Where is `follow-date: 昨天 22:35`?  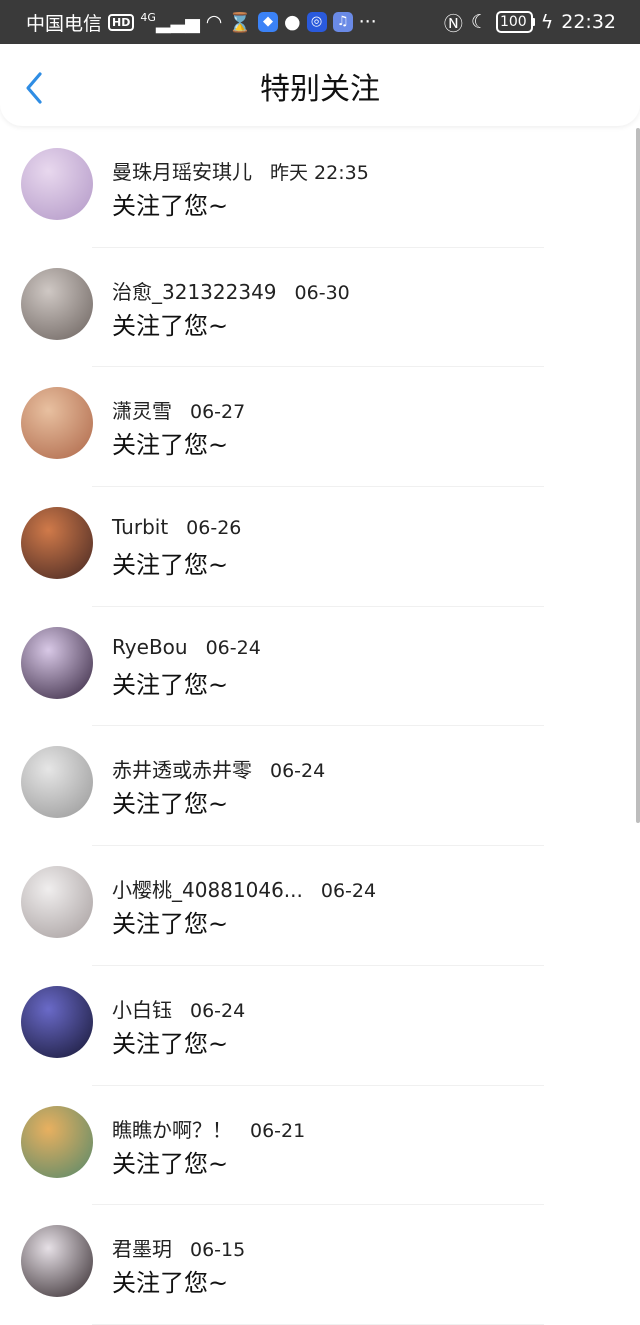
follow-date: 昨天 22:35 is located at coordinates (319, 173).